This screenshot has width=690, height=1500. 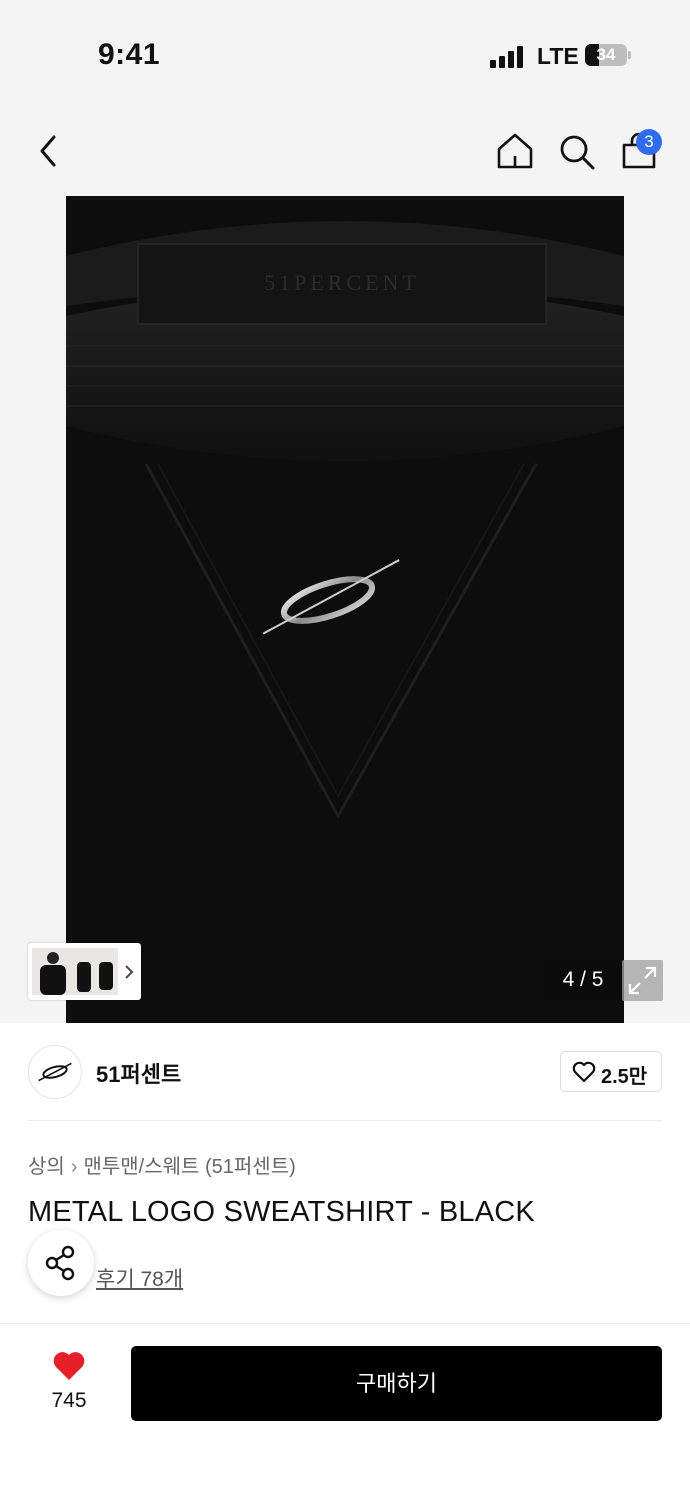 I want to click on expand-icon, so click(x=642, y=980).